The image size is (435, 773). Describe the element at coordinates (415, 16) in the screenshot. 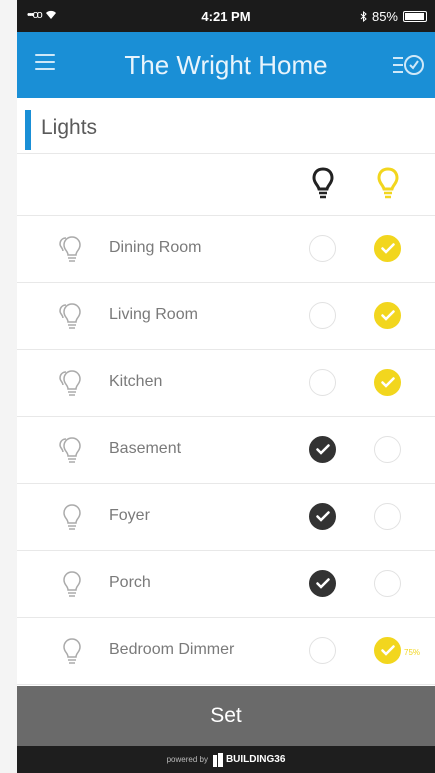

I see `battery-icon` at that location.